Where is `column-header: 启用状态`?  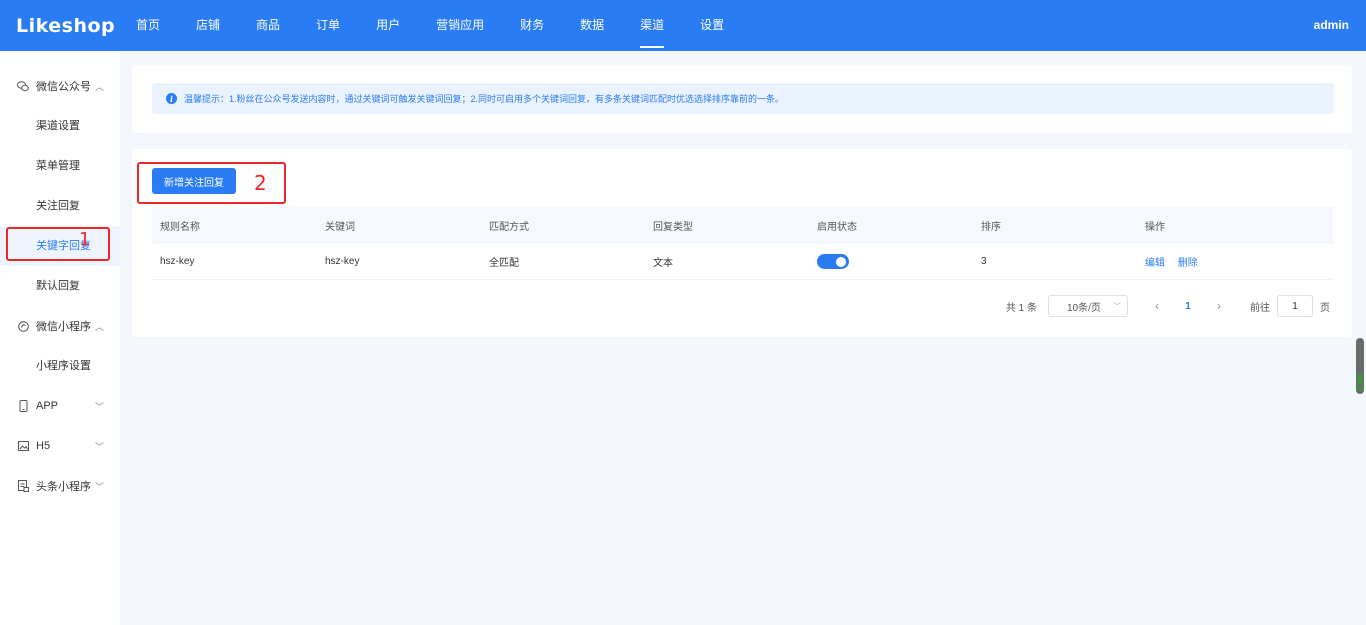 column-header: 启用状态 is located at coordinates (837, 227).